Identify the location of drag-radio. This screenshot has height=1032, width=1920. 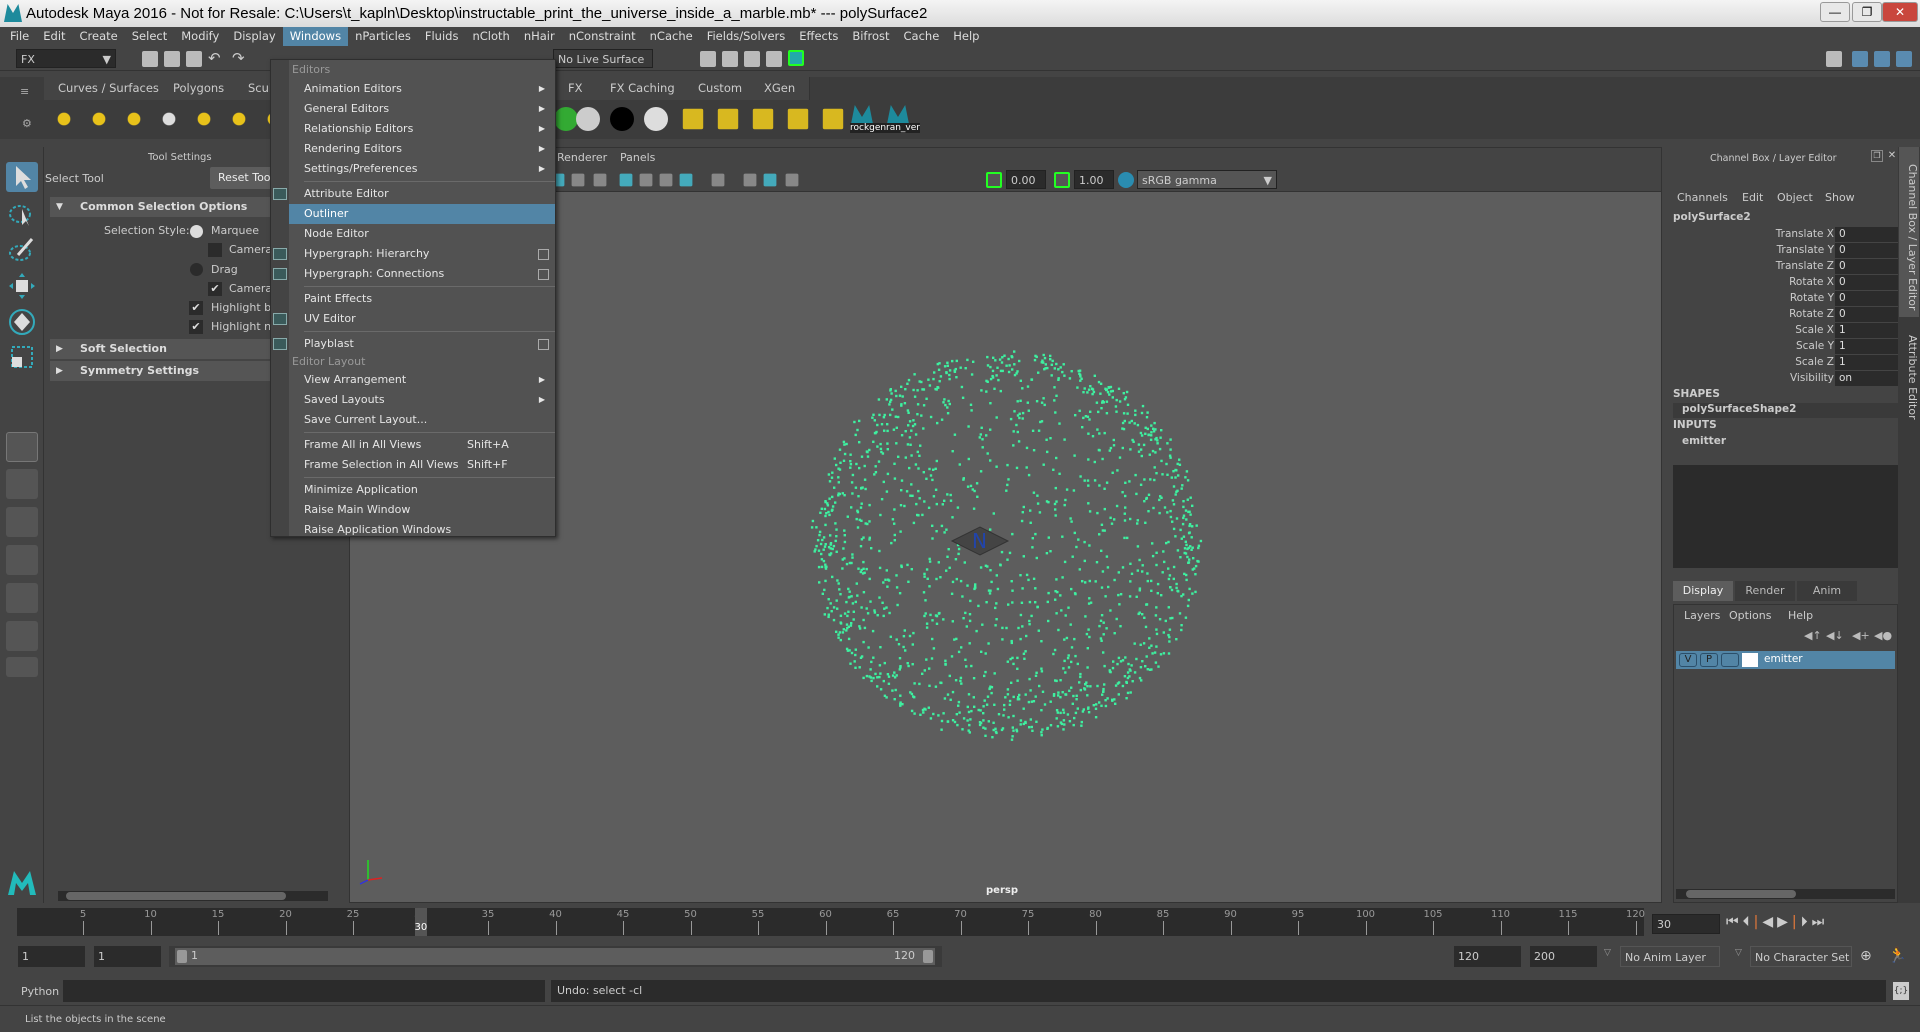
(196, 269).